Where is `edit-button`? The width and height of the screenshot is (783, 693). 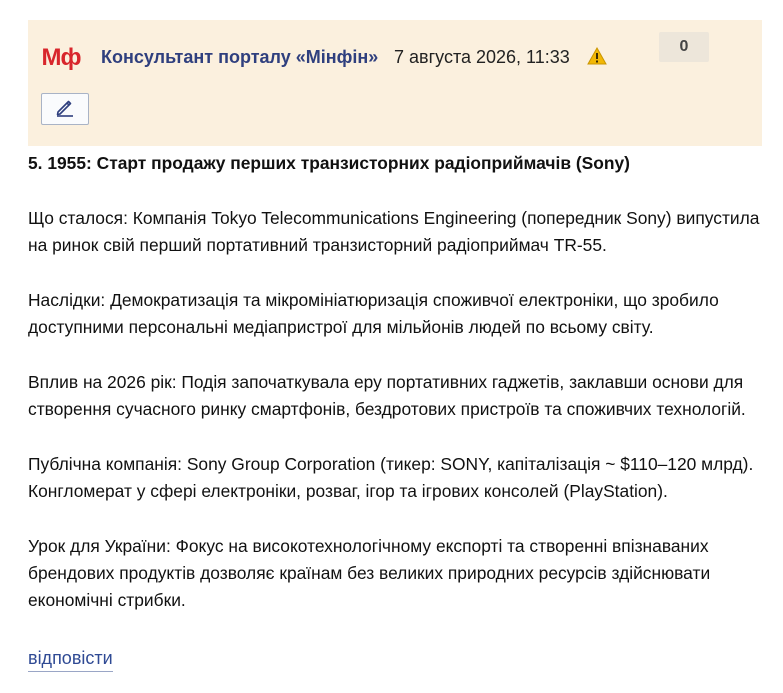
edit-button is located at coordinates (65, 109).